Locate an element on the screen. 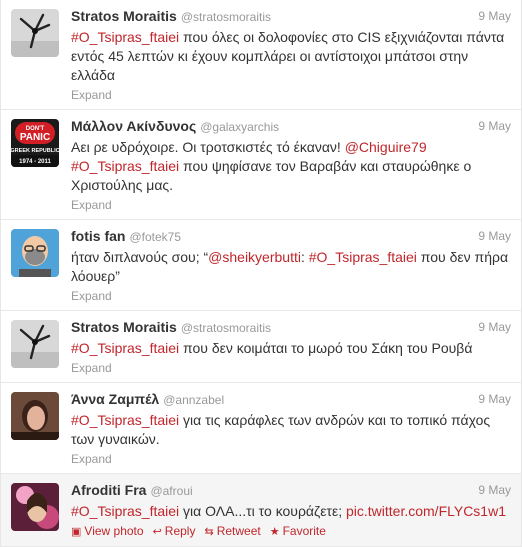  media-link: pic.twitter.com/FLYCs1w1 is located at coordinates (426, 511).